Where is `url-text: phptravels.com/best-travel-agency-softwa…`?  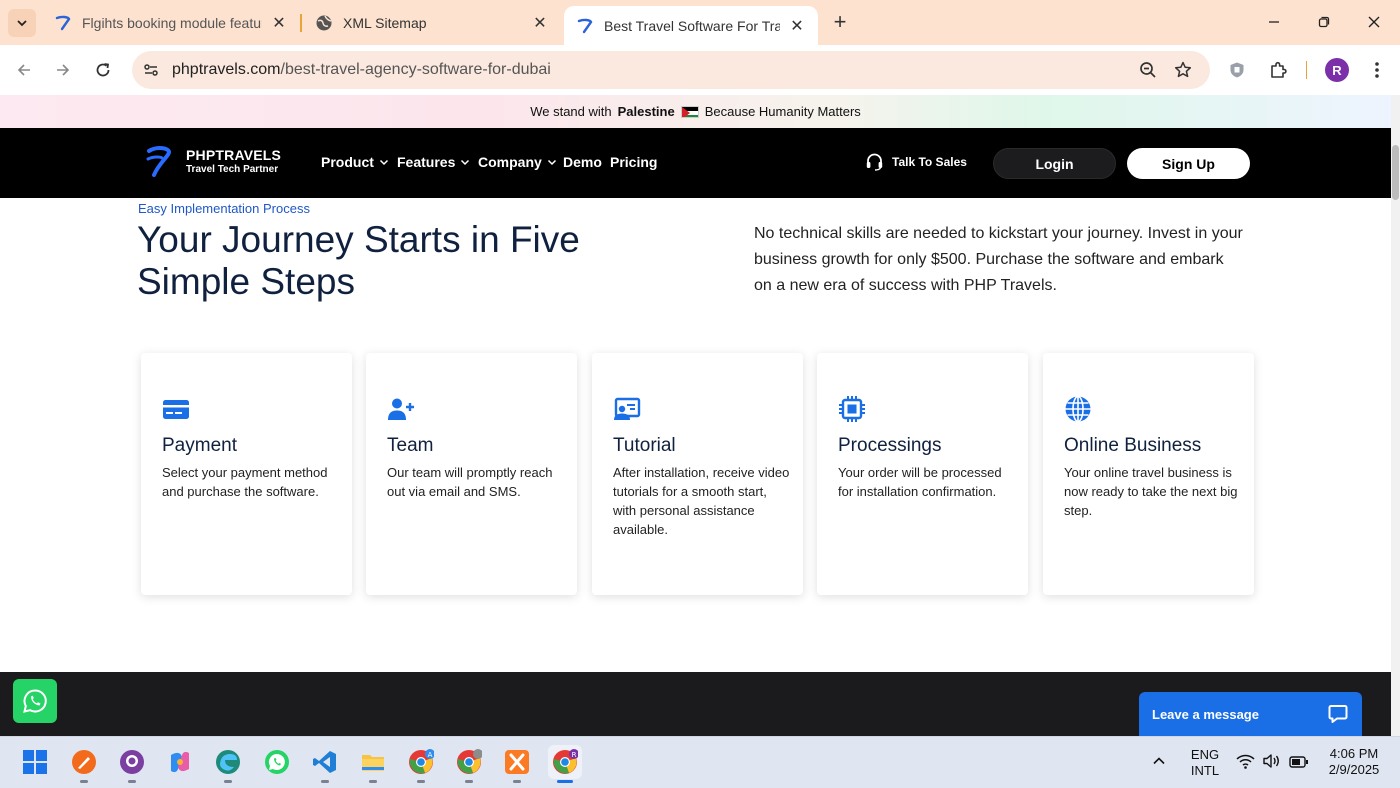
url-text: phptravels.com/best-travel-agency-softwa… is located at coordinates (361, 70).